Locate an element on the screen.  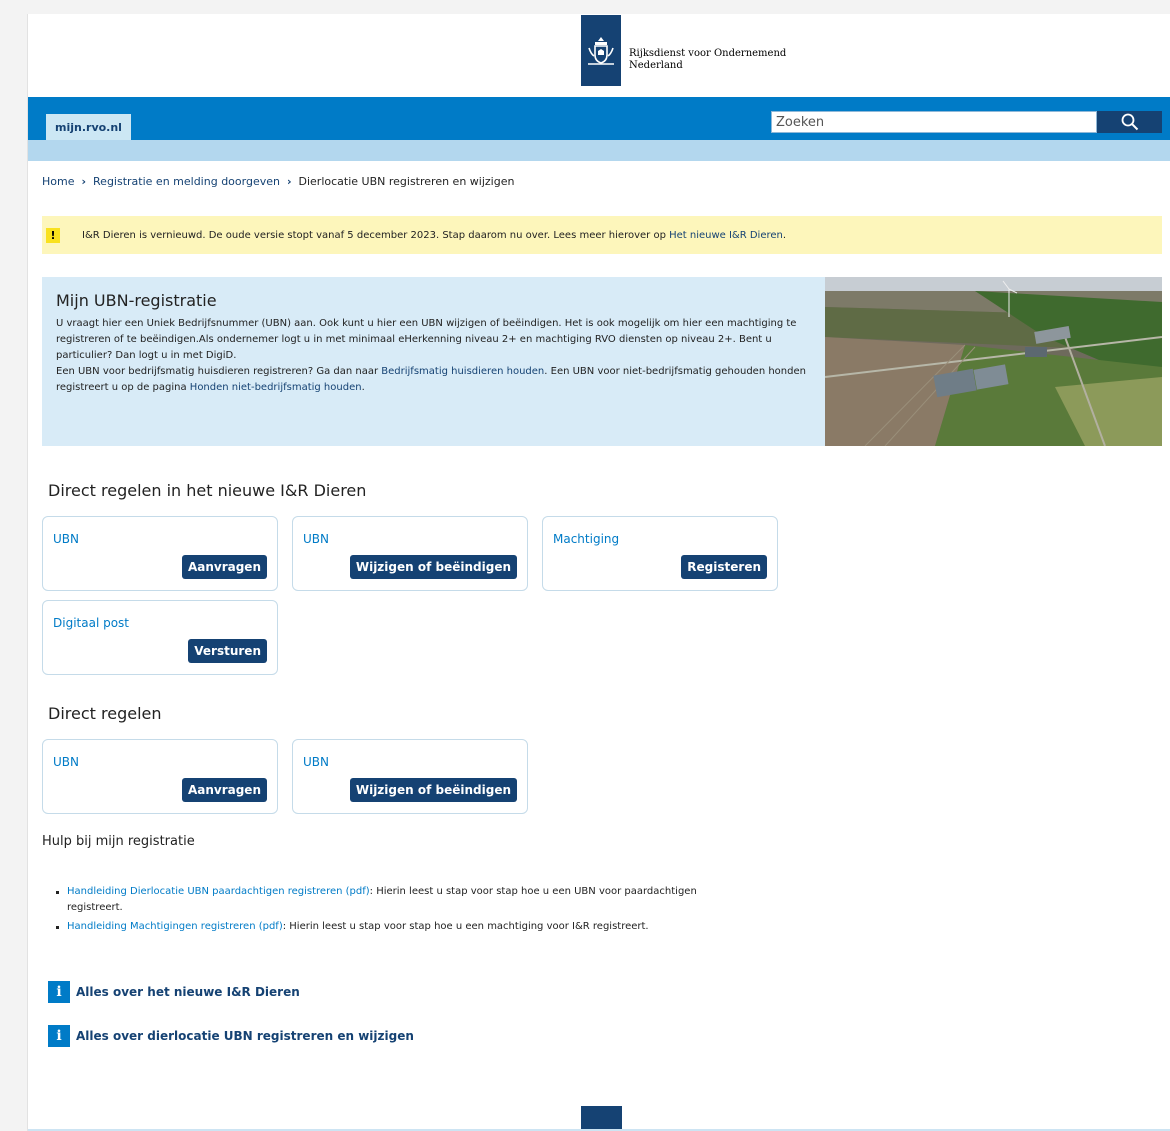
link-honden-niet-bedrijfsmatig: Honden niet-bedrijfsmatig houden is located at coordinates (276, 387).